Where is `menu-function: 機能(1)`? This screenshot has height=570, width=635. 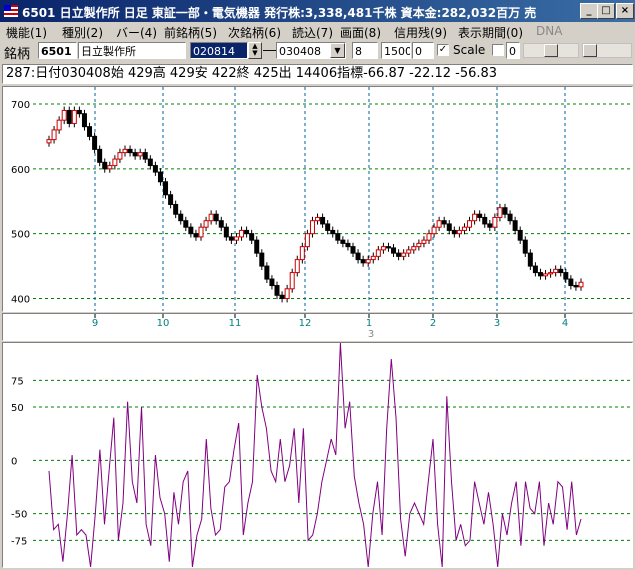 menu-function: 機能(1) is located at coordinates (26, 32).